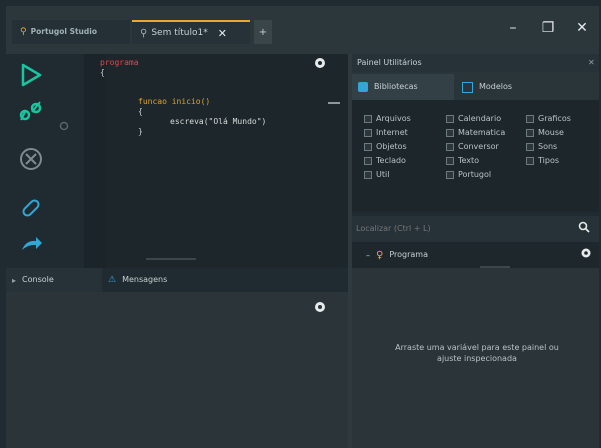 The height and width of the screenshot is (448, 601). What do you see at coordinates (542, 160) in the screenshot?
I see `library-item: Tipos` at bounding box center [542, 160].